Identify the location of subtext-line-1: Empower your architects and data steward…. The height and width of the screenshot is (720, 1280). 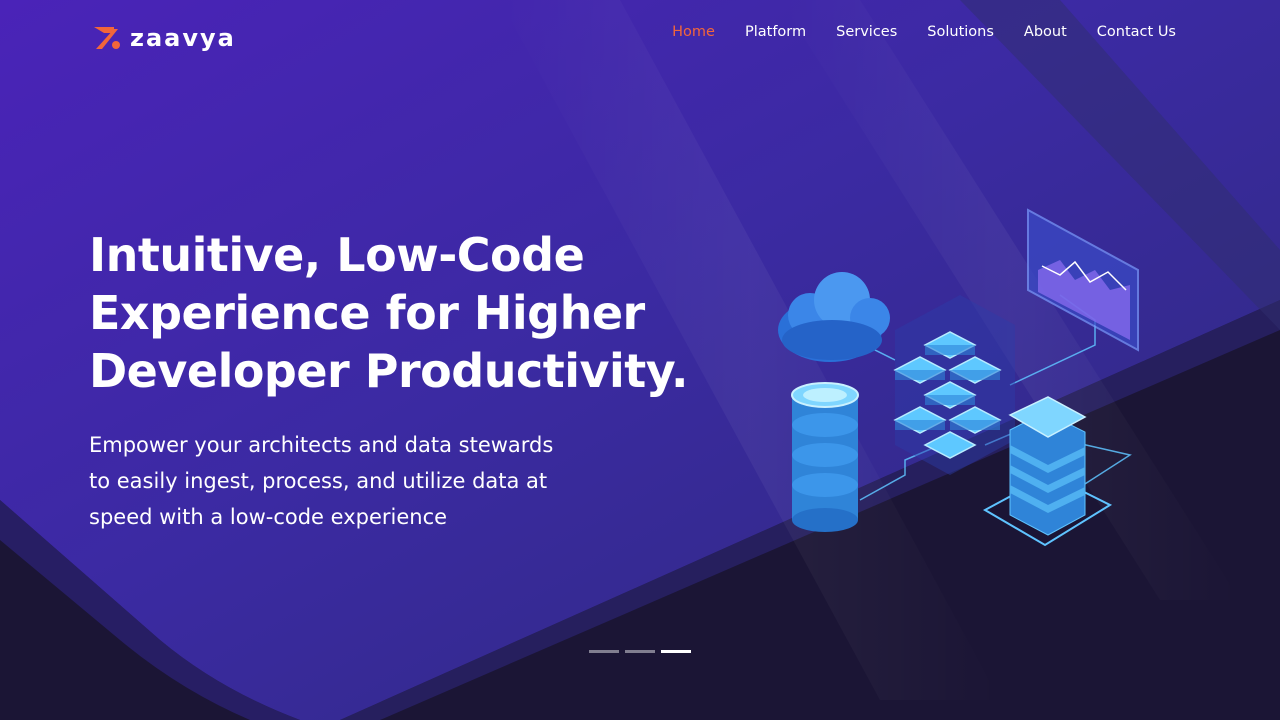
(321, 445).